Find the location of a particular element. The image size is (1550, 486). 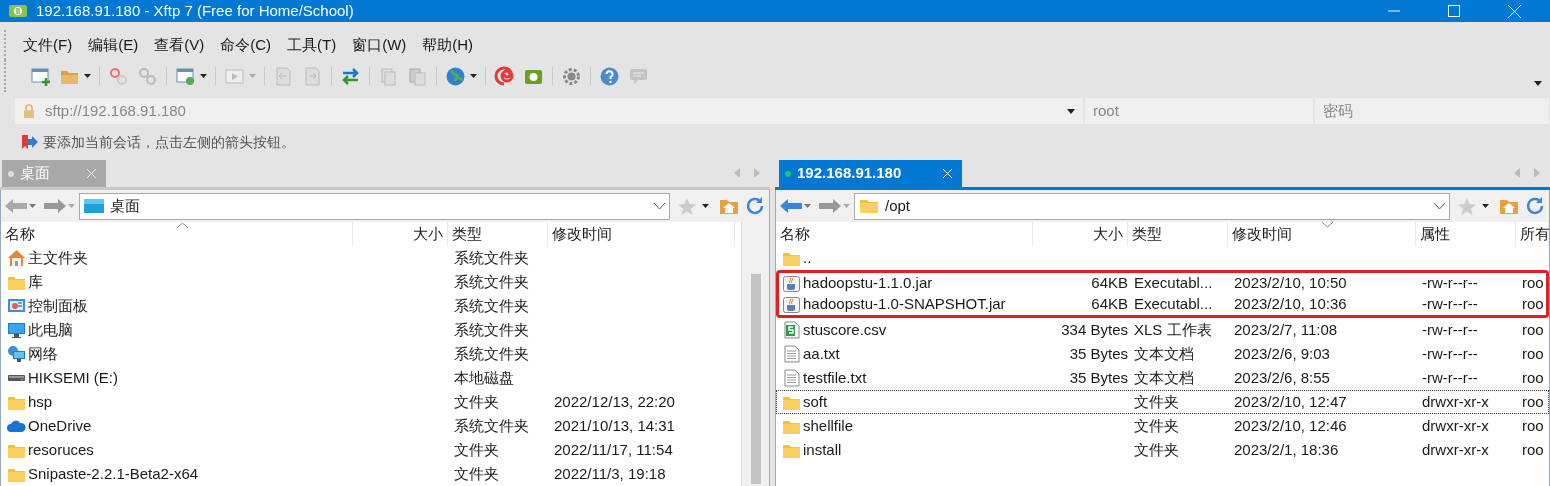

file-row: install 文件夹 2023/2/1, 18:36 drwxr-xr-x roo is located at coordinates (1162, 450).